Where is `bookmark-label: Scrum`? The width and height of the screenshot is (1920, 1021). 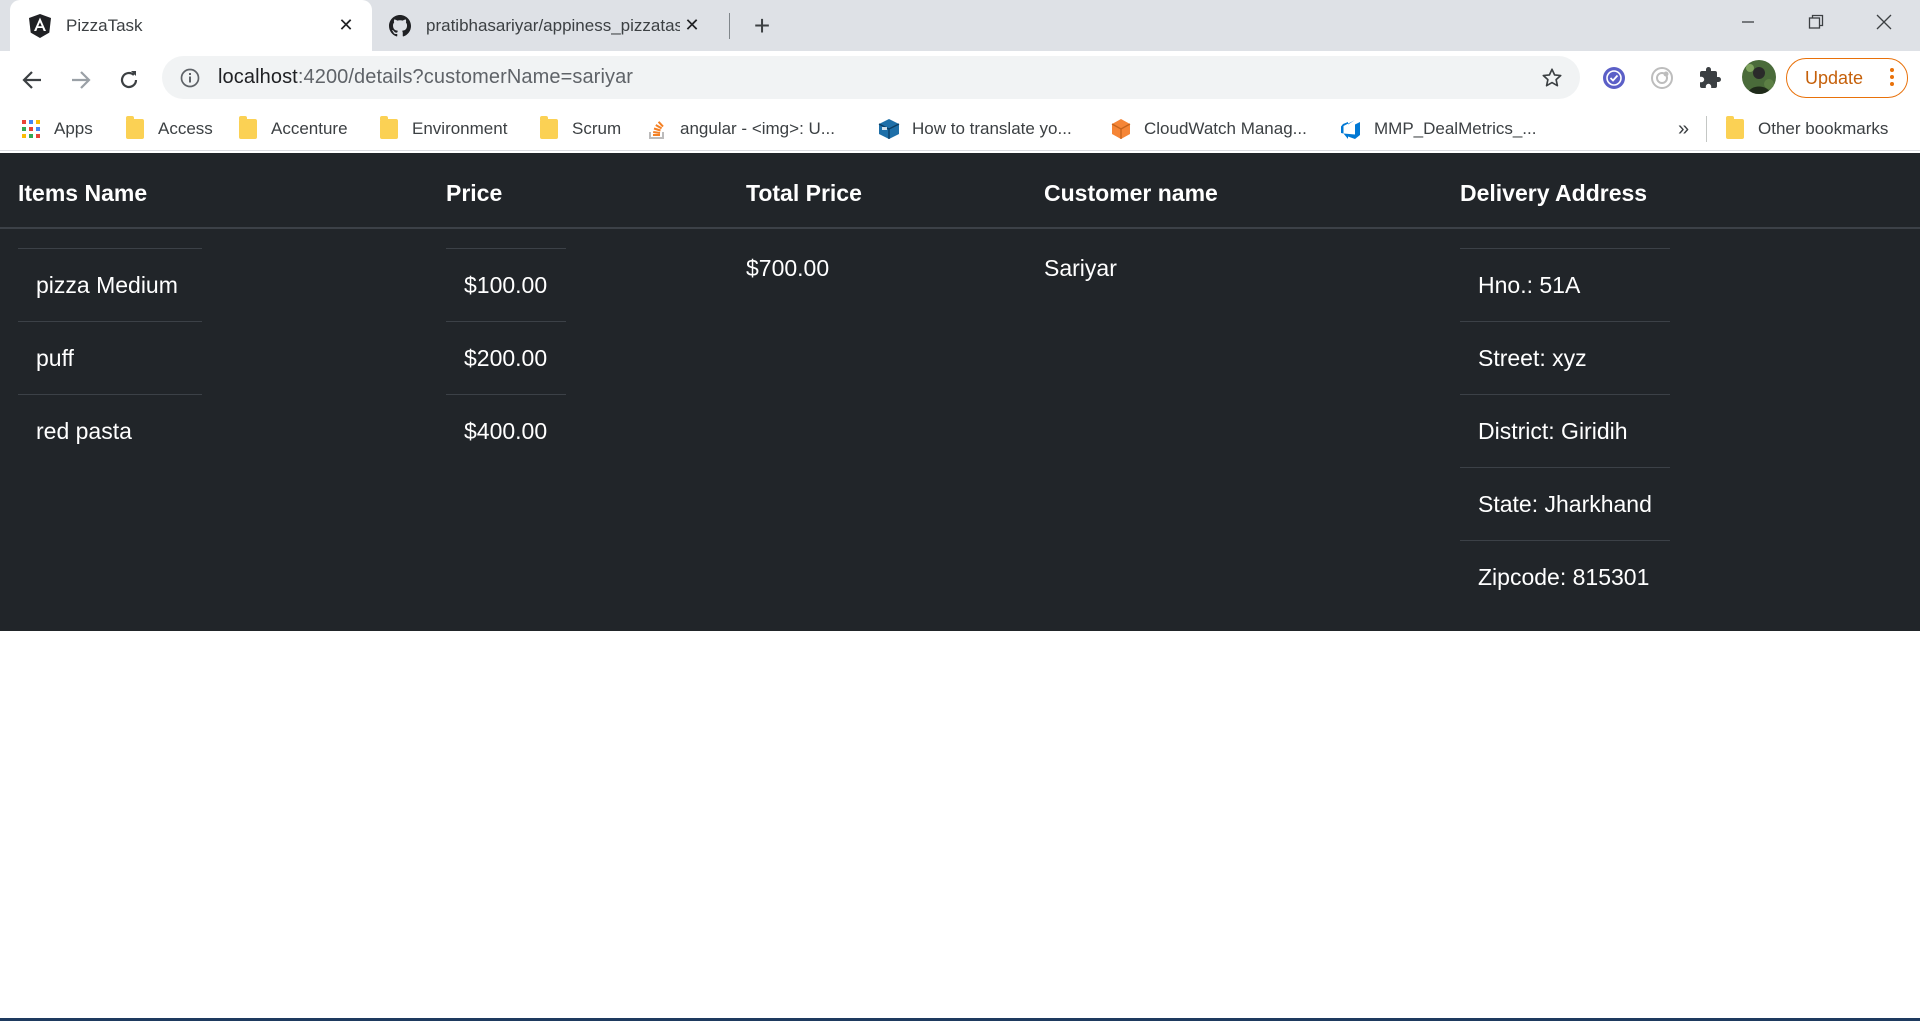 bookmark-label: Scrum is located at coordinates (597, 128).